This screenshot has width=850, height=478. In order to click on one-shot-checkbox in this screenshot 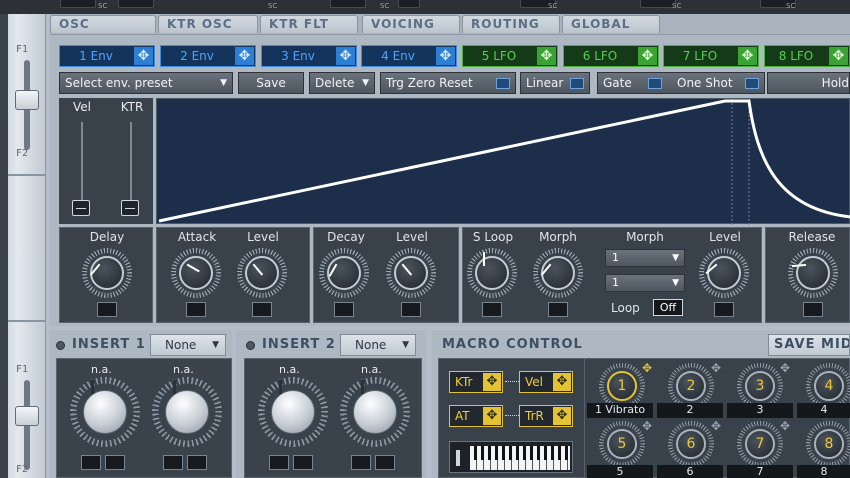, I will do `click(752, 83)`.